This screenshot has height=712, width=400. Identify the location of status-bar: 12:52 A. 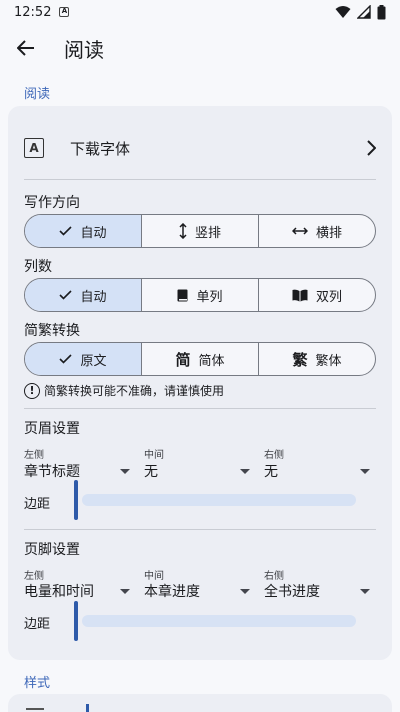
(200, 12).